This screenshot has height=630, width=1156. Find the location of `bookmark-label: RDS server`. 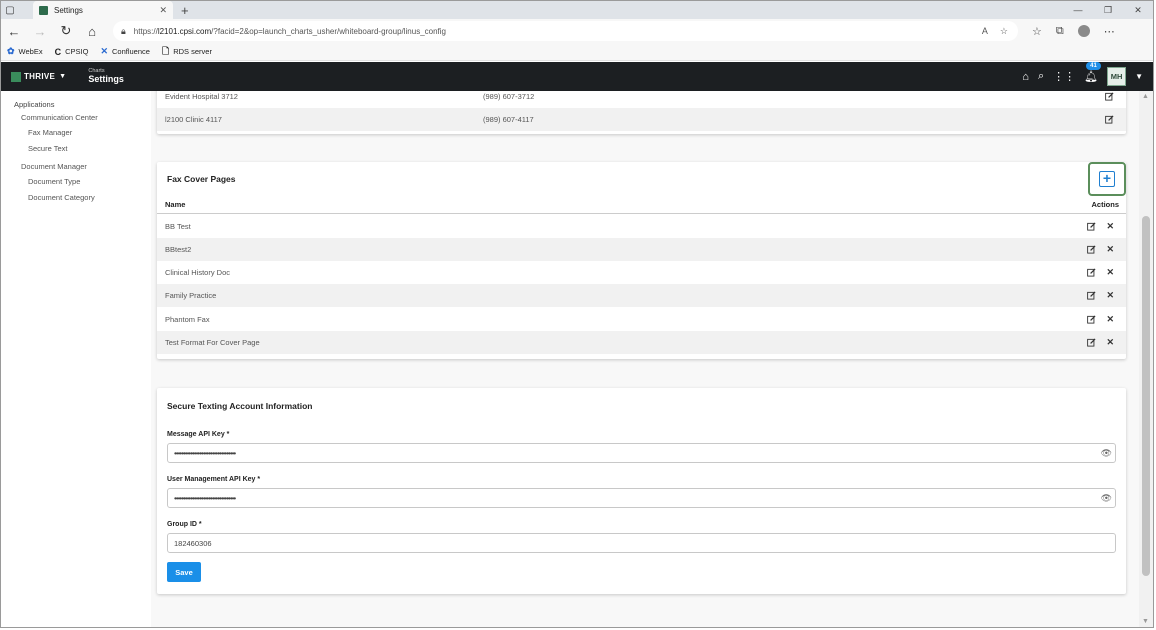

bookmark-label: RDS server is located at coordinates (192, 51).